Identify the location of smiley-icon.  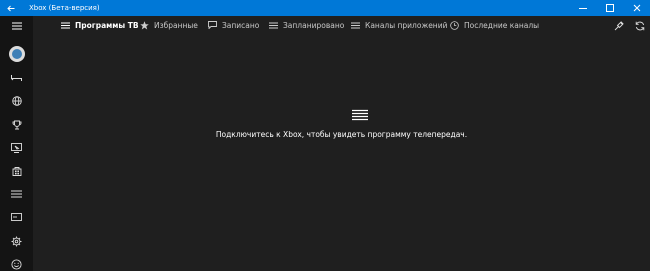
(16, 264).